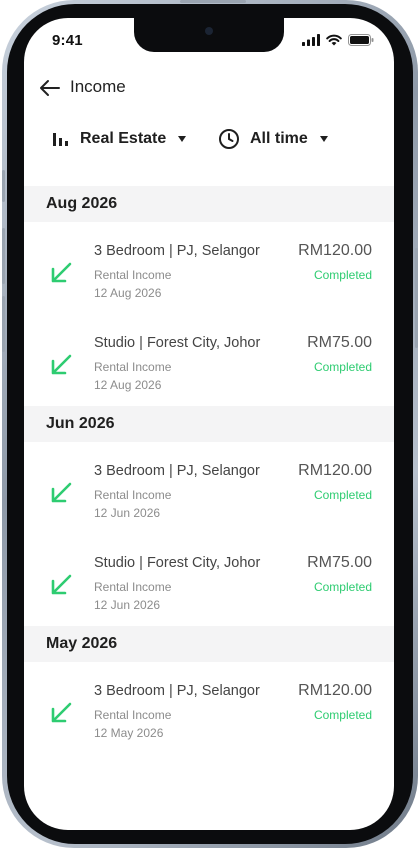 The image size is (420, 848). Describe the element at coordinates (209, 139) in the screenshot. I see `filter-bar: Real Estate All time` at that location.